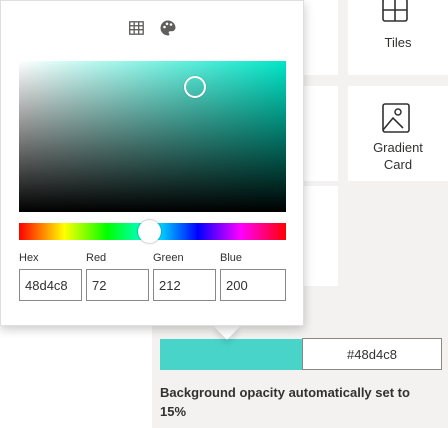  What do you see at coordinates (50, 285) in the screenshot?
I see `hex-input` at bounding box center [50, 285].